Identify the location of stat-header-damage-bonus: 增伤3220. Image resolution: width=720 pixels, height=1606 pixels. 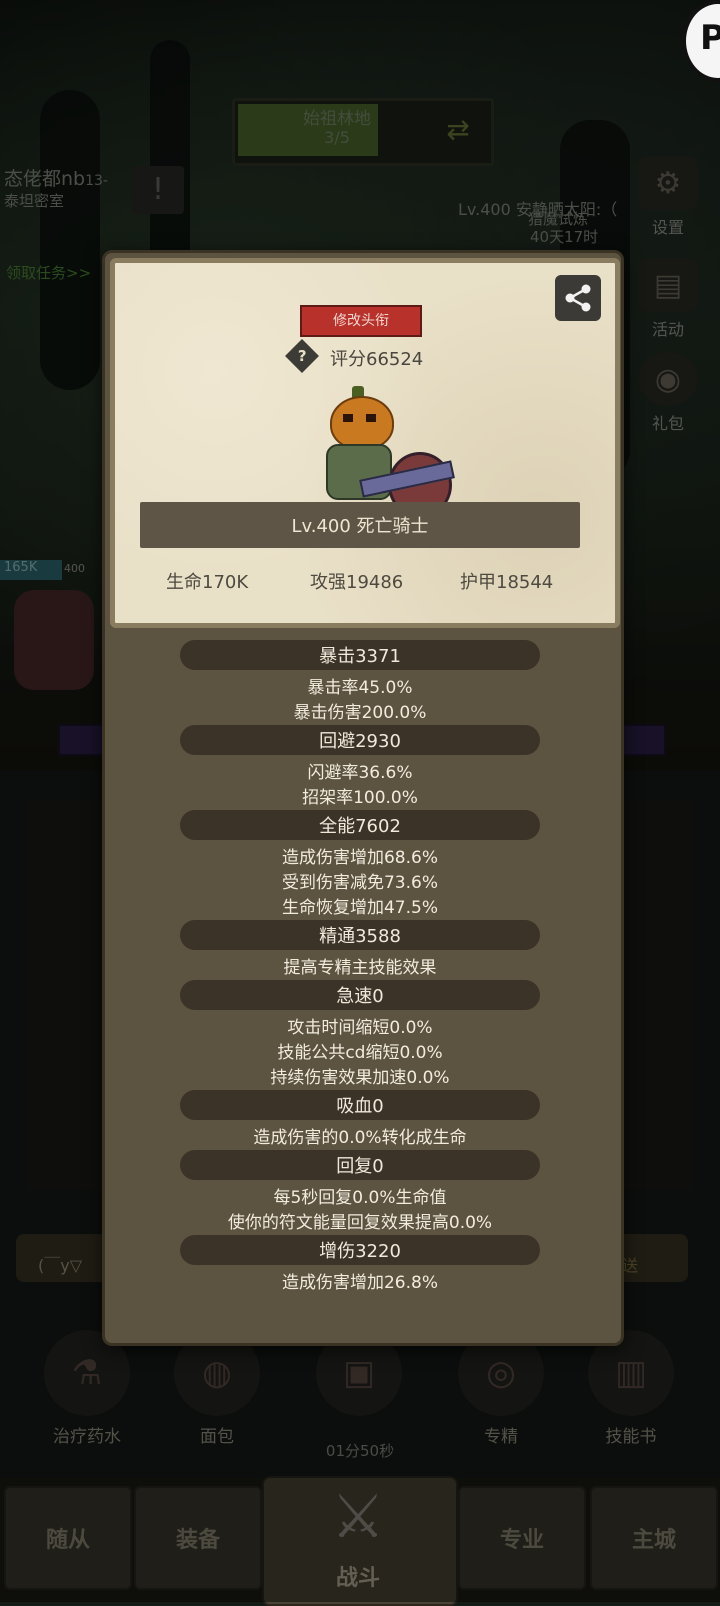
(360, 1250).